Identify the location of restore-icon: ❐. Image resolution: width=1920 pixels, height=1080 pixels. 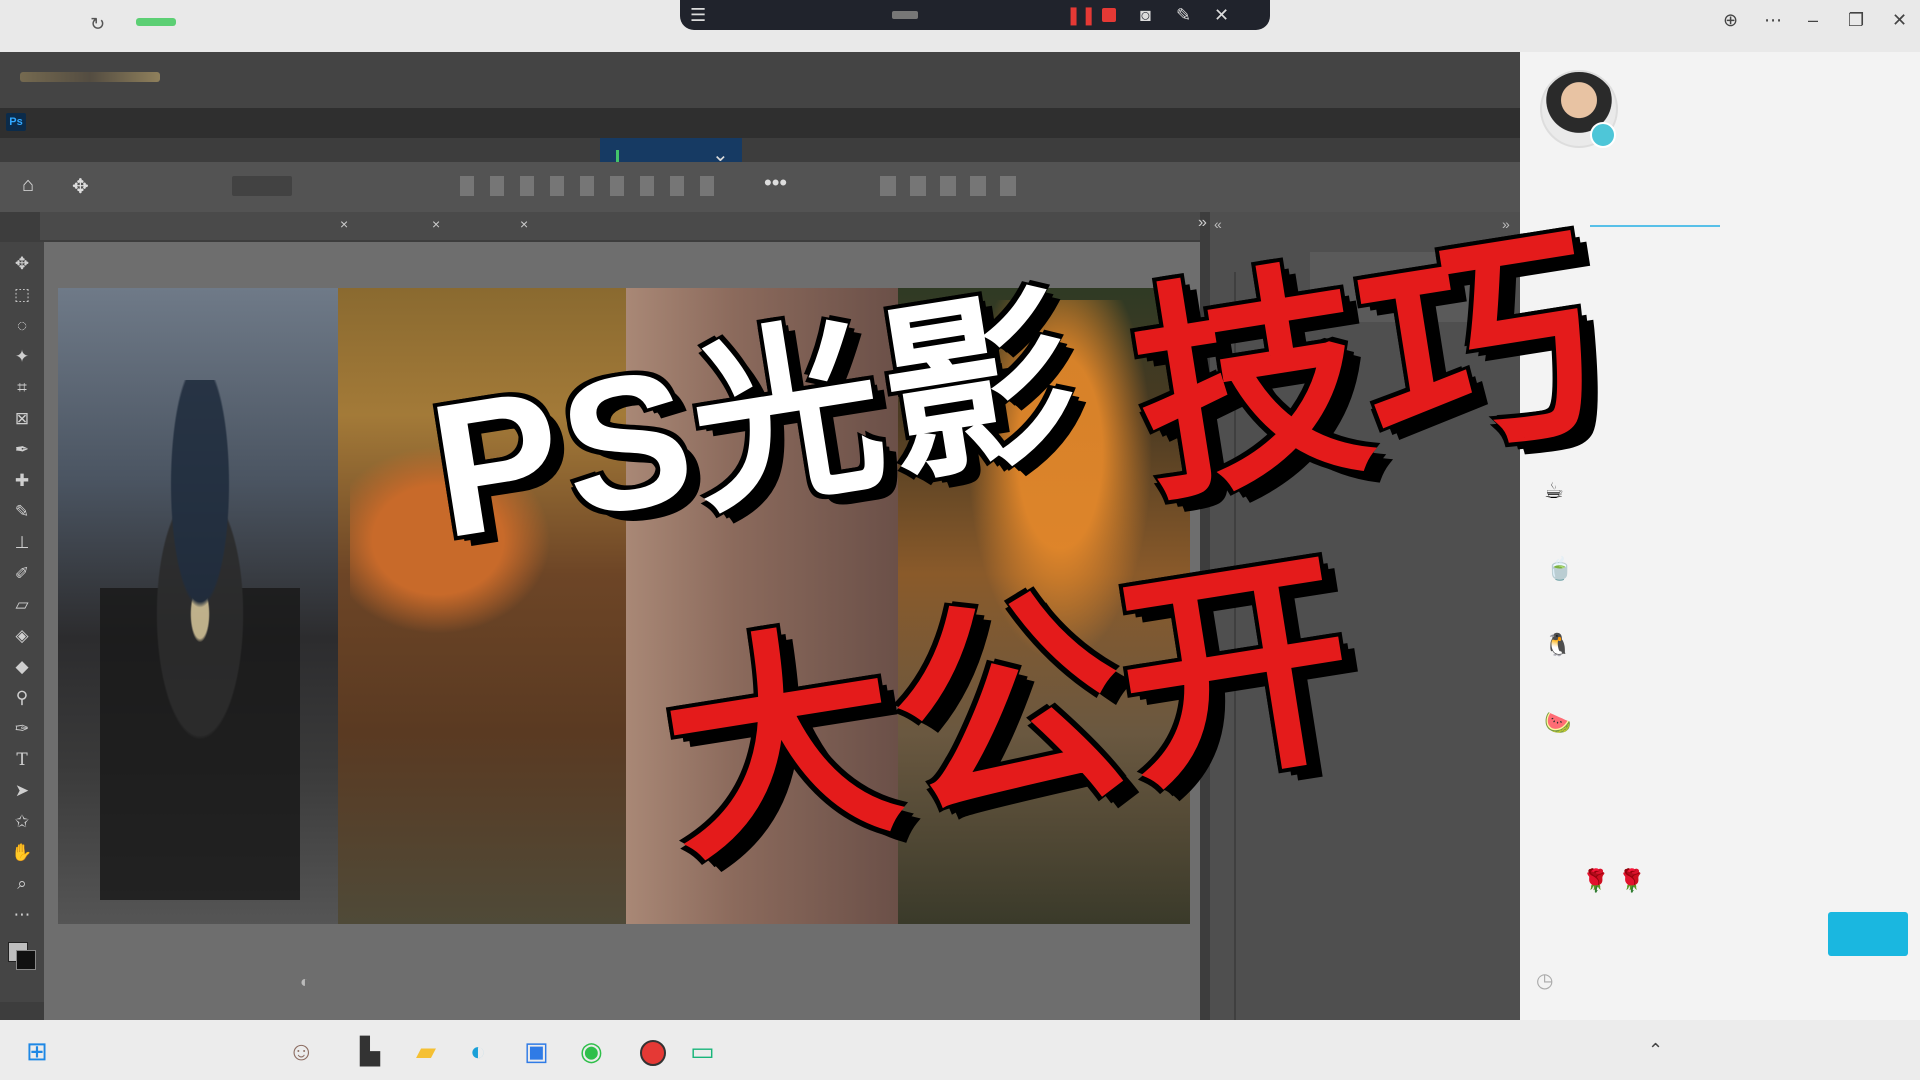
(1856, 20).